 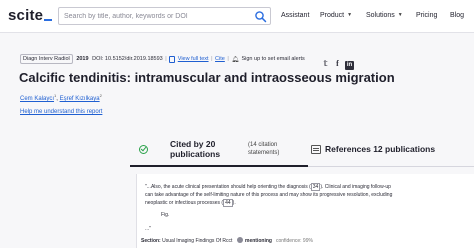 What do you see at coordinates (380, 15) in the screenshot?
I see `nav-solutions-label: Solutions` at bounding box center [380, 15].